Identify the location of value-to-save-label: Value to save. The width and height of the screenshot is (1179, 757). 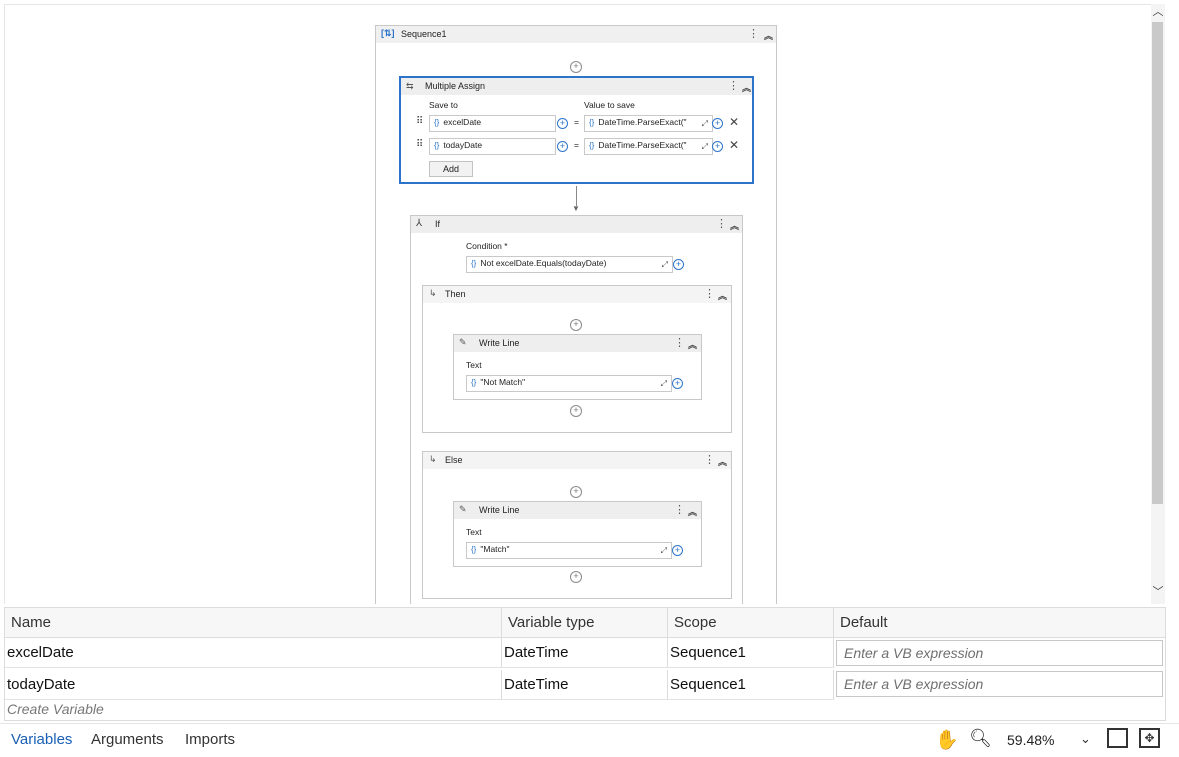
(609, 105).